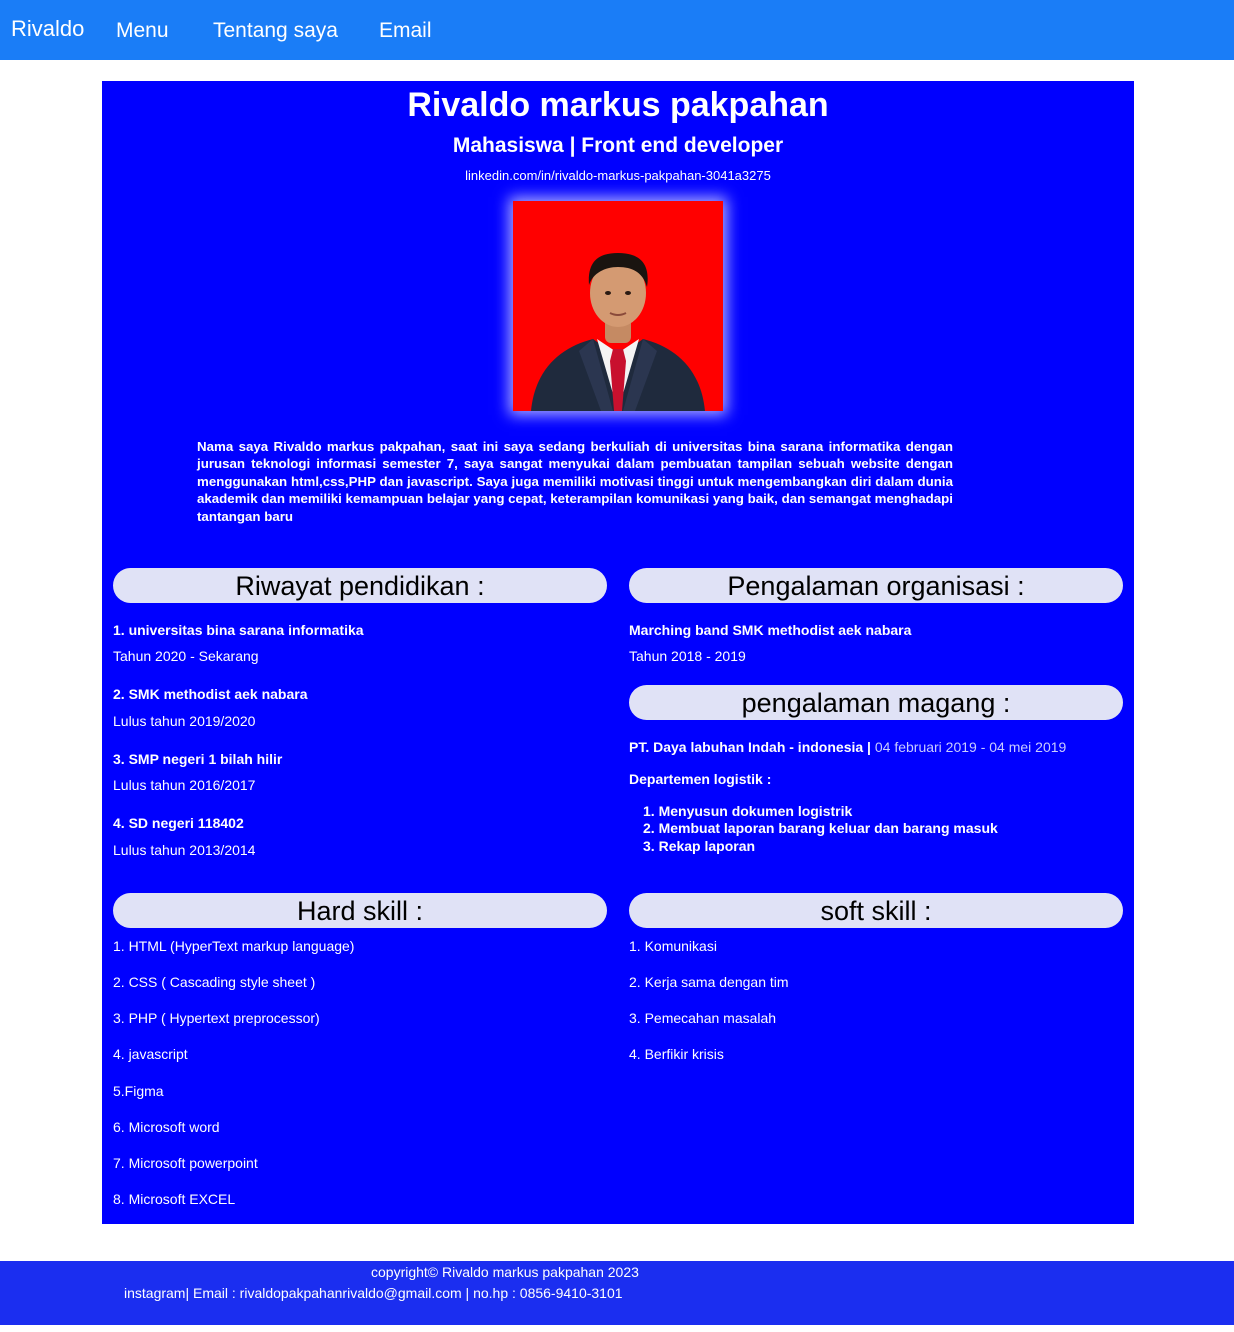 The width and height of the screenshot is (1234, 1332). I want to click on hard-skill-item: 2. CSS ( Cascading style sheet ), so click(214, 982).